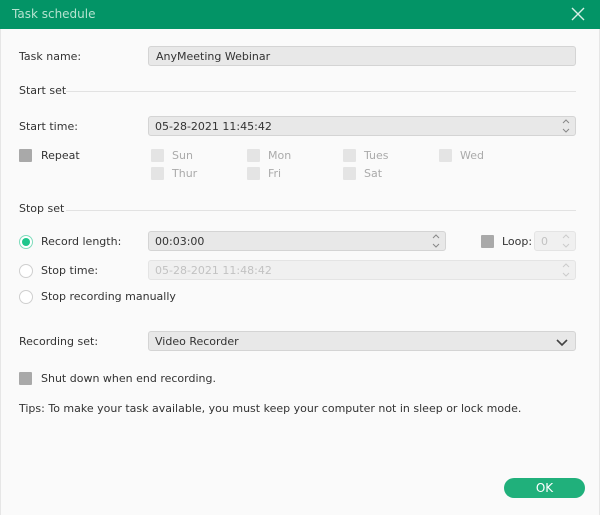 The image size is (600, 515). Describe the element at coordinates (128, 378) in the screenshot. I see `shutdown-label: Shut down when end recording.` at that location.